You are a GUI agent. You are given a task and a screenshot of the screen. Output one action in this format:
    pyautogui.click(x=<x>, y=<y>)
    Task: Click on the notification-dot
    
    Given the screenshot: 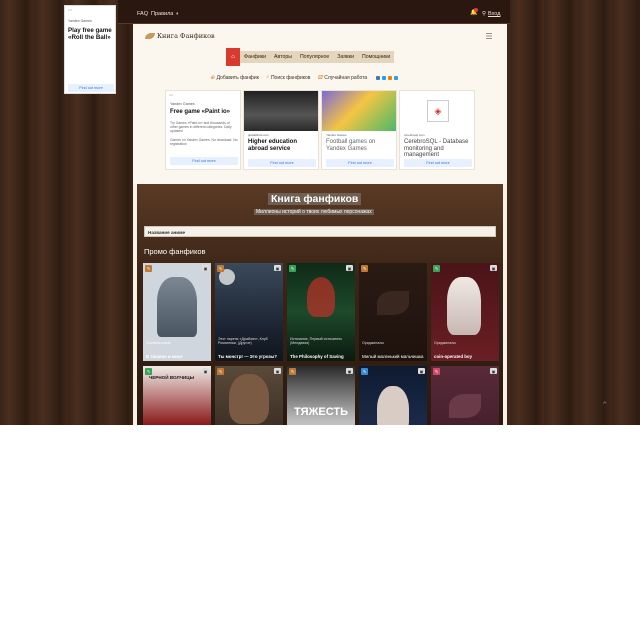 What is the action you would take?
    pyautogui.click(x=476, y=10)
    